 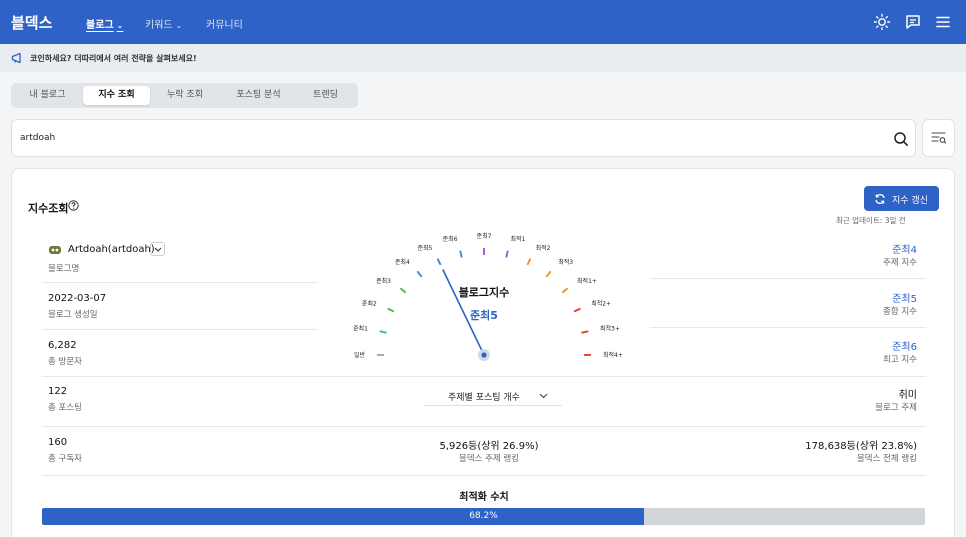 I want to click on gauge-title: 블로그지수, so click(x=484, y=292).